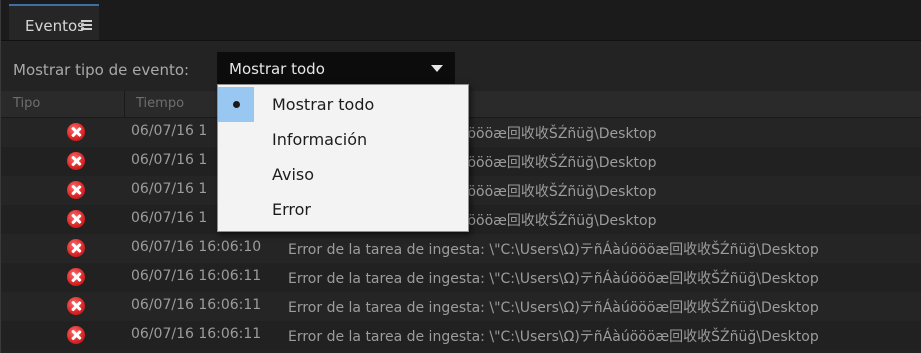  I want to click on panel-tab-bar: Eventos, so click(461, 20).